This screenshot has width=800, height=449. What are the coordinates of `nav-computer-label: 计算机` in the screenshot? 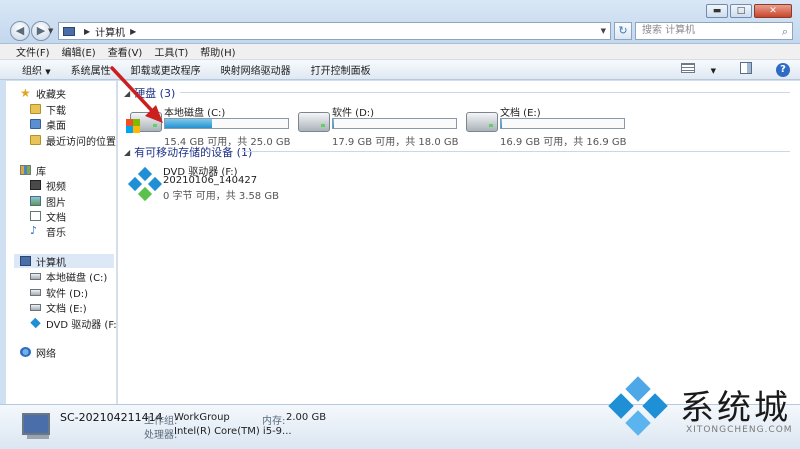 It's located at (51, 263).